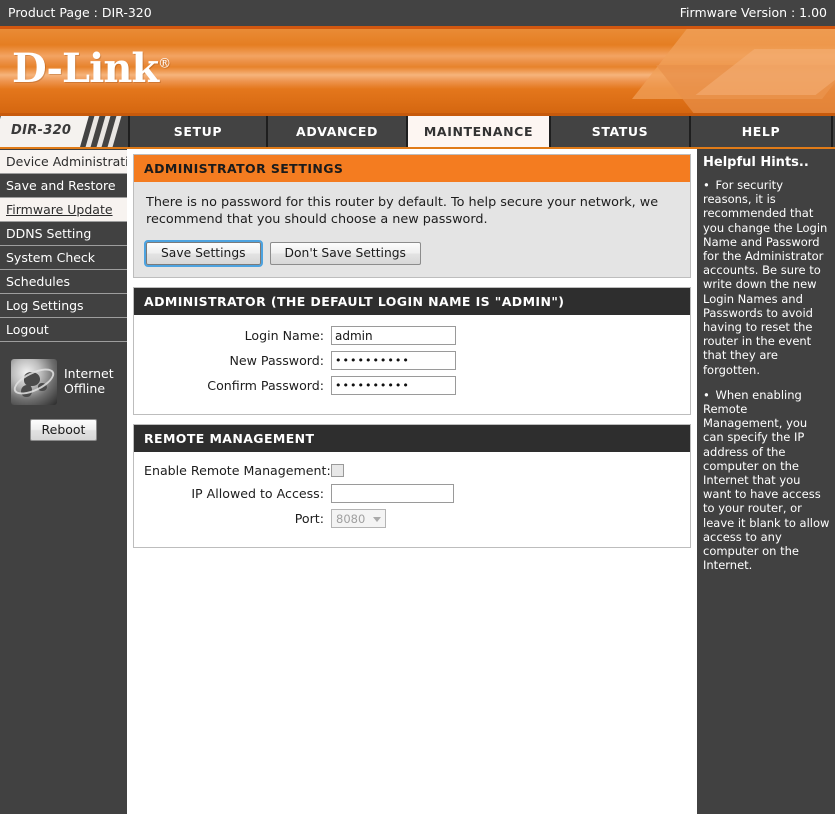 This screenshot has height=814, width=835. Describe the element at coordinates (198, 131) in the screenshot. I see `tab-setup: SETUP` at that location.